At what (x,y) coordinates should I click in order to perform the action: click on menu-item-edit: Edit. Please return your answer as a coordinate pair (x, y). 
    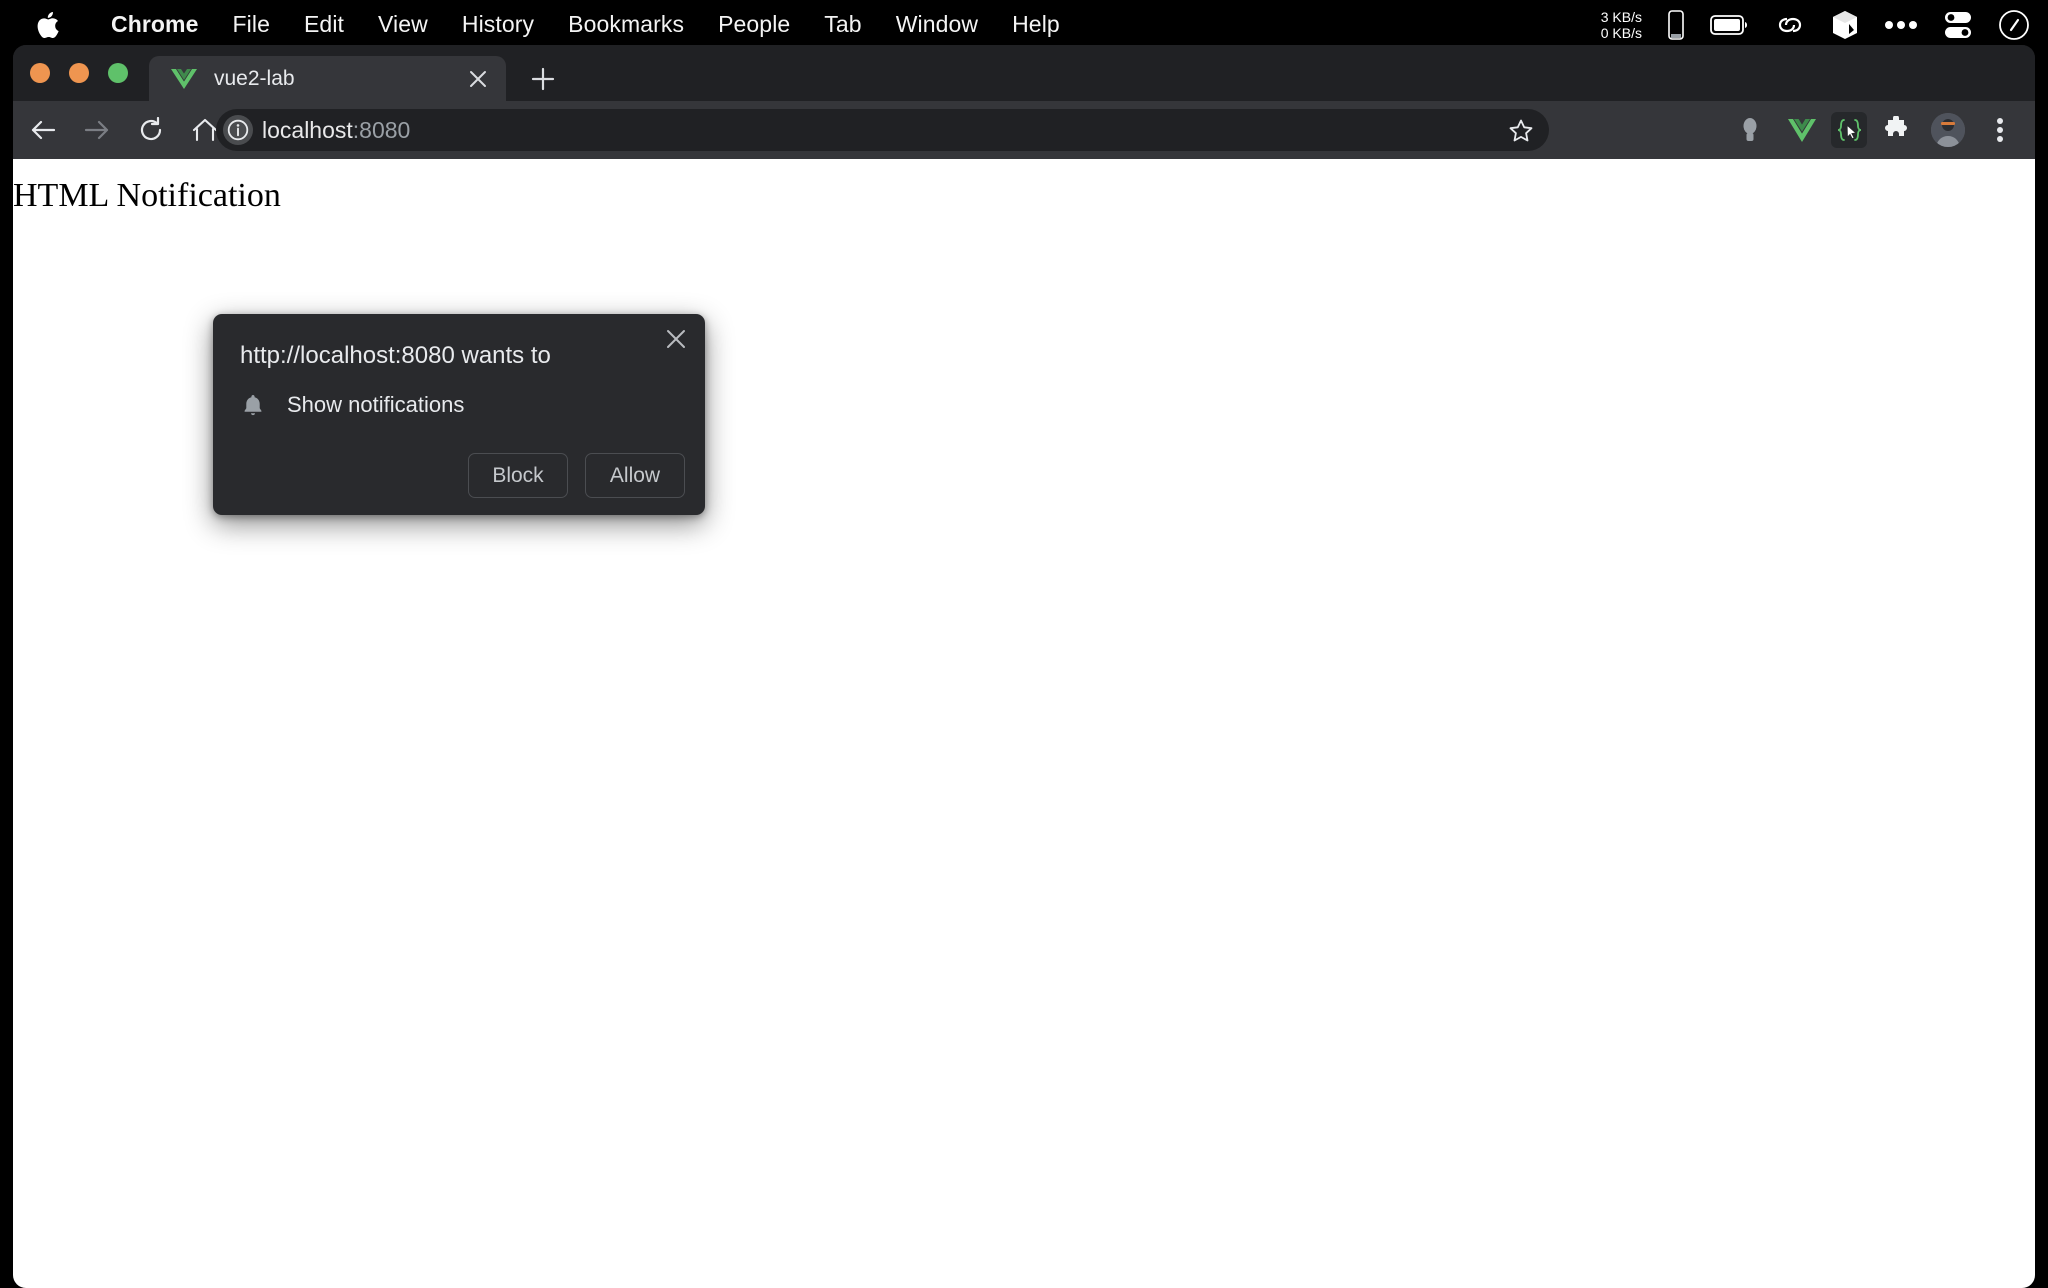
    Looking at the image, I should click on (324, 24).